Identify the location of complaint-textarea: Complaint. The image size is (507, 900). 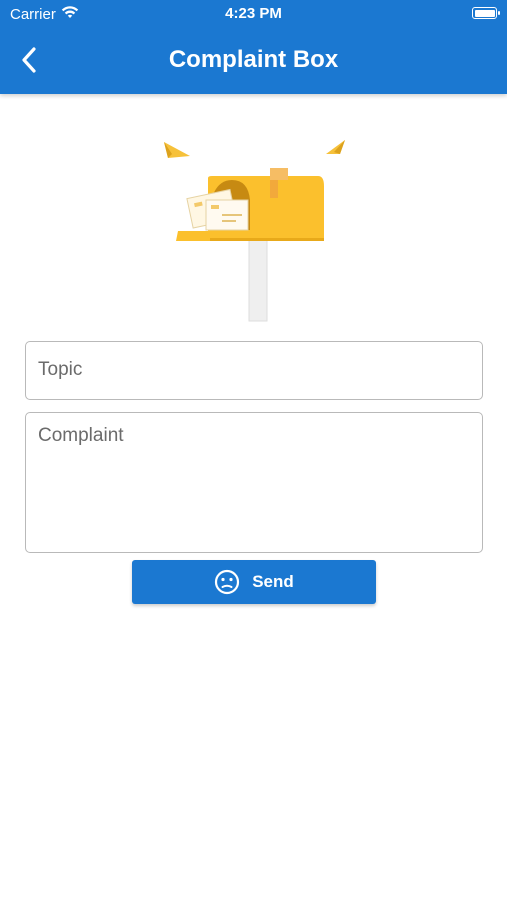
(254, 482).